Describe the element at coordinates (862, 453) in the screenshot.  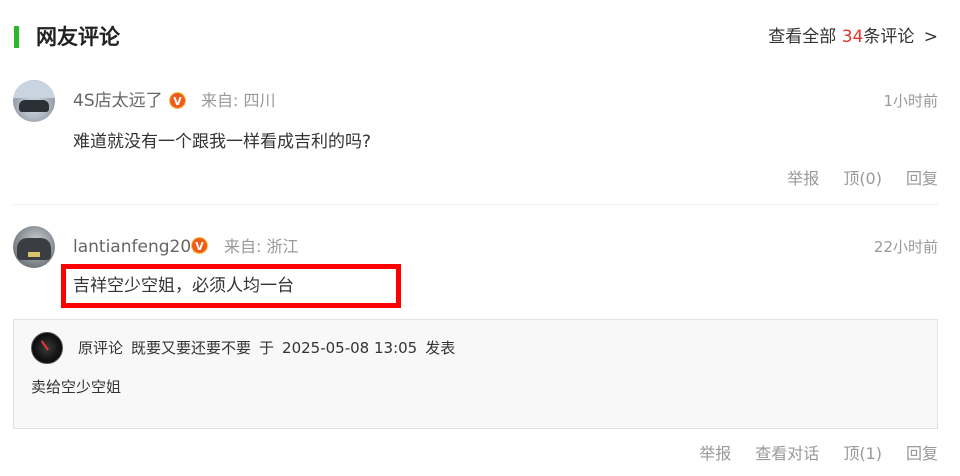
I see `like-button: 顶(1)` at that location.